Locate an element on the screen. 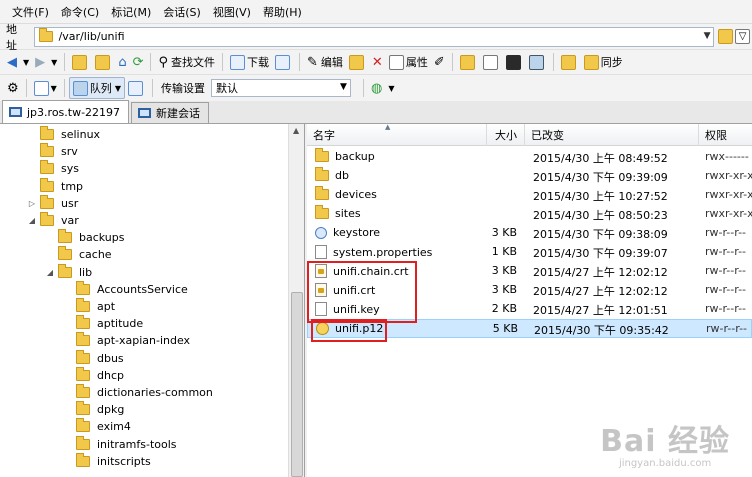  parent-folder-icon is located at coordinates (80, 62).